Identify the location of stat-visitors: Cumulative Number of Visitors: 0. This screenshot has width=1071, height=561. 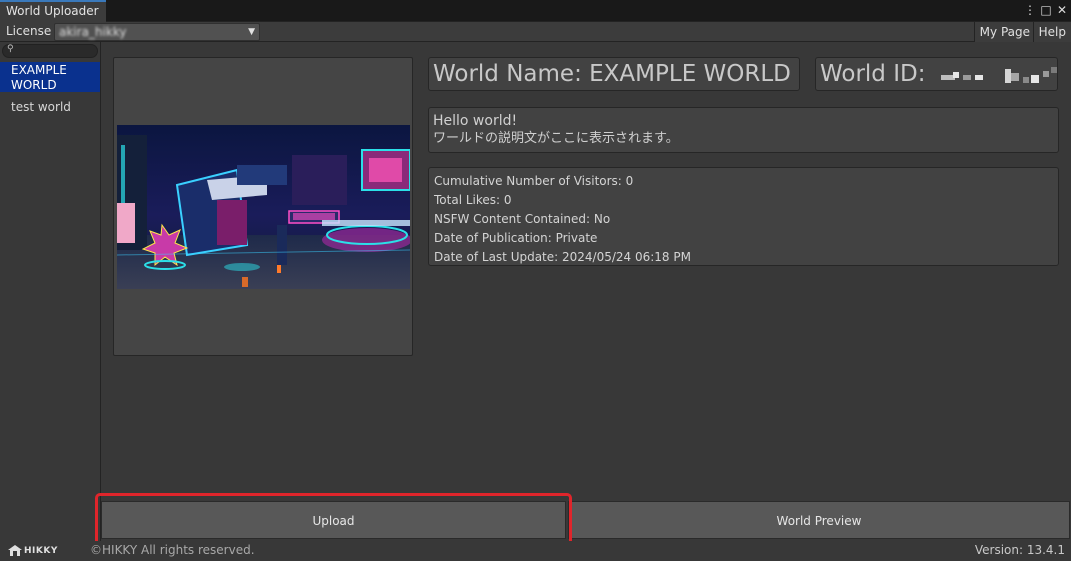
(534, 181).